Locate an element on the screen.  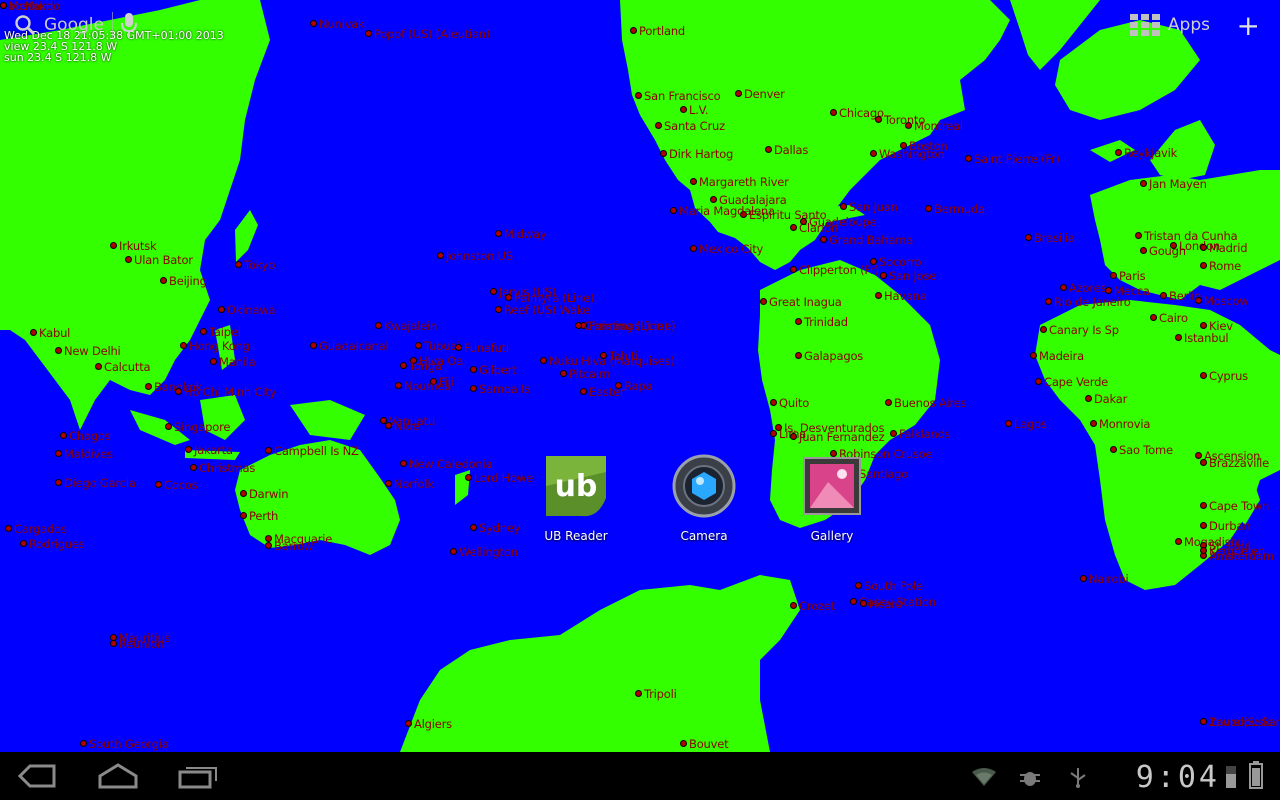
place-label: Maria Magdalena is located at coordinates (722, 211).